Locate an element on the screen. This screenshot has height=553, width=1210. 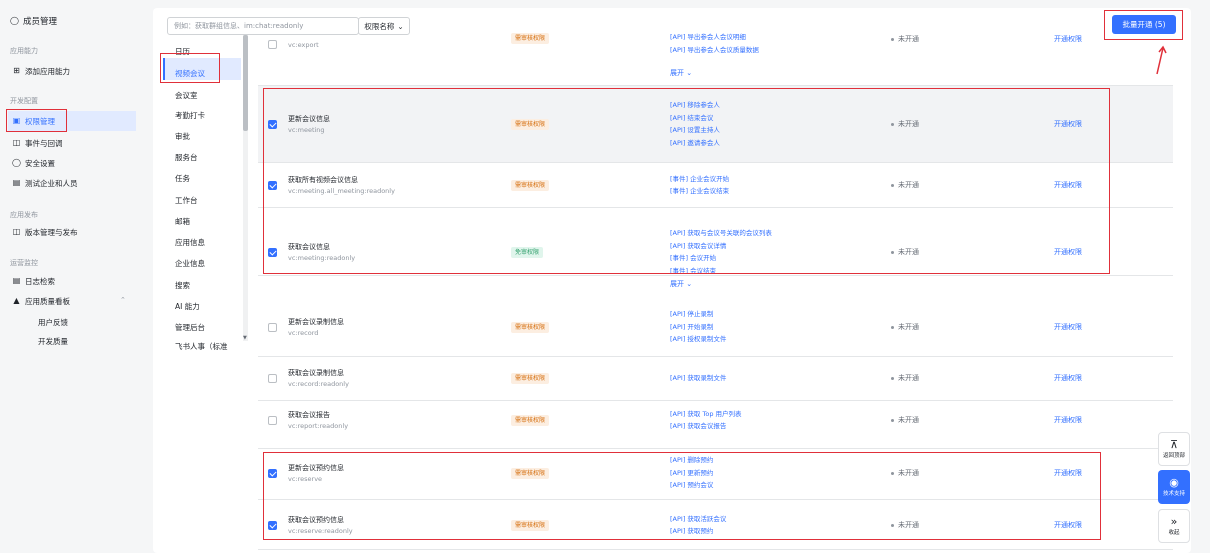
tech-support-button: ◉ 技术支持 is located at coordinates (1174, 487).